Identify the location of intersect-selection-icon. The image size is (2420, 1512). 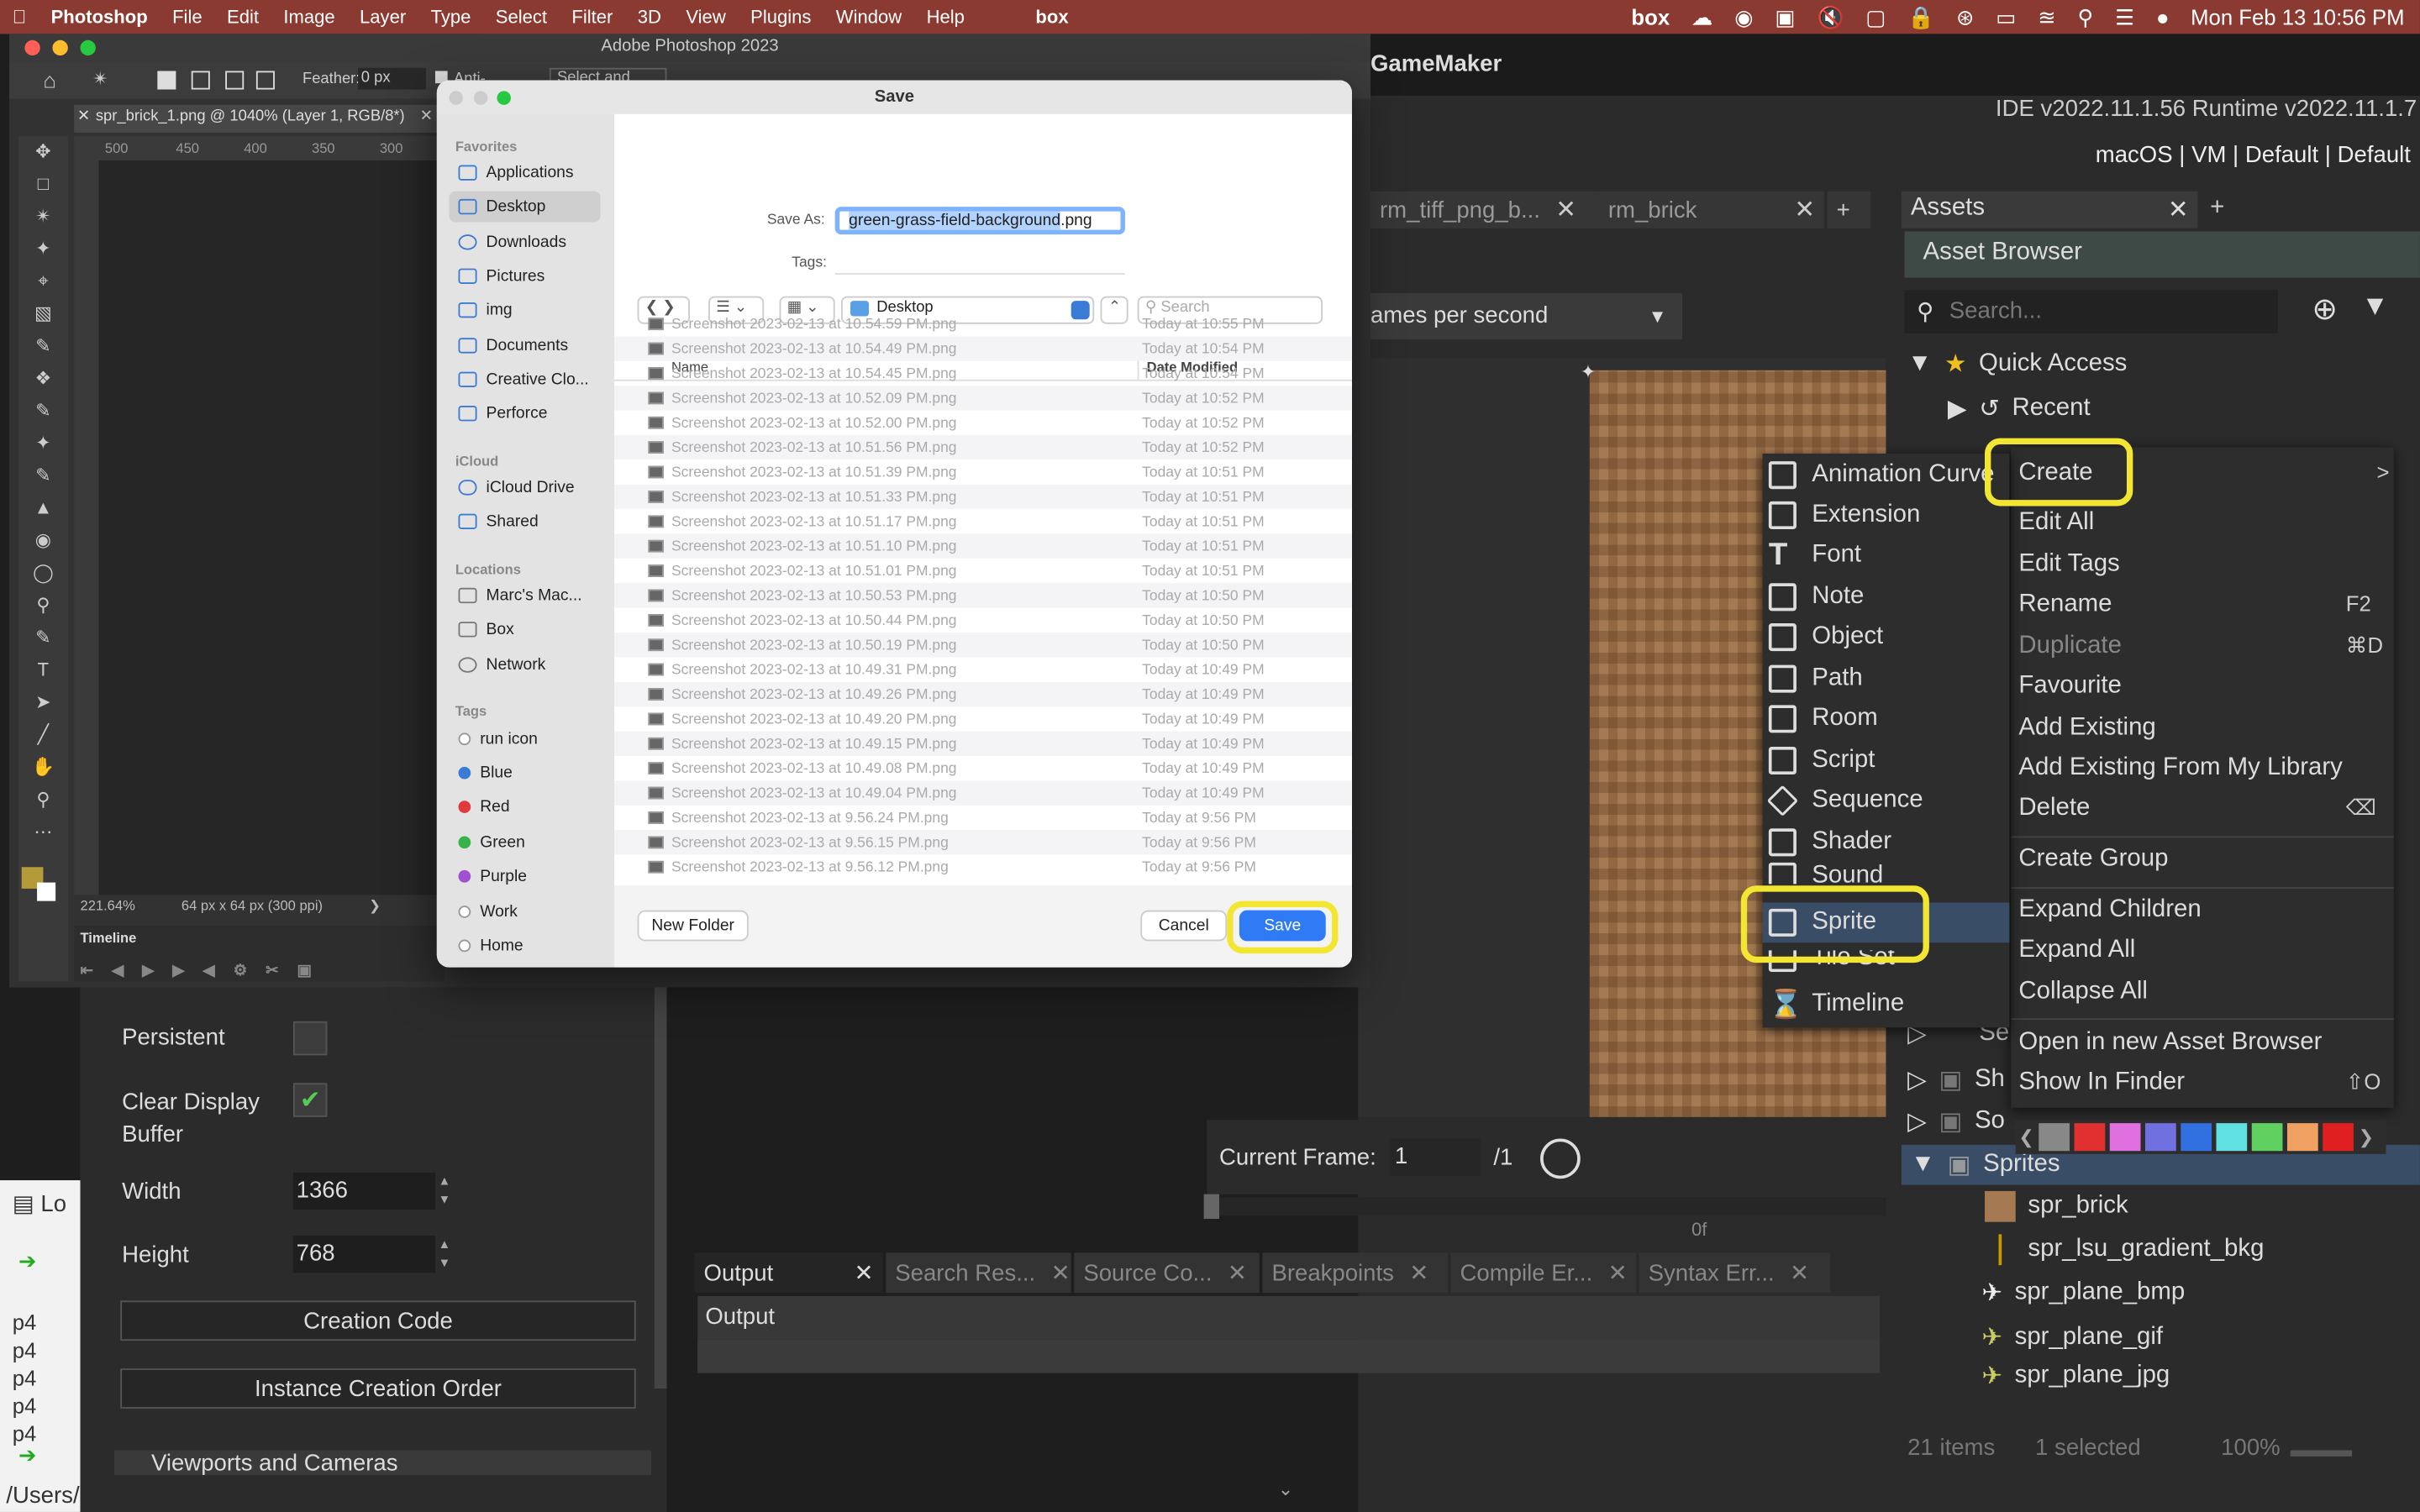
(265, 80).